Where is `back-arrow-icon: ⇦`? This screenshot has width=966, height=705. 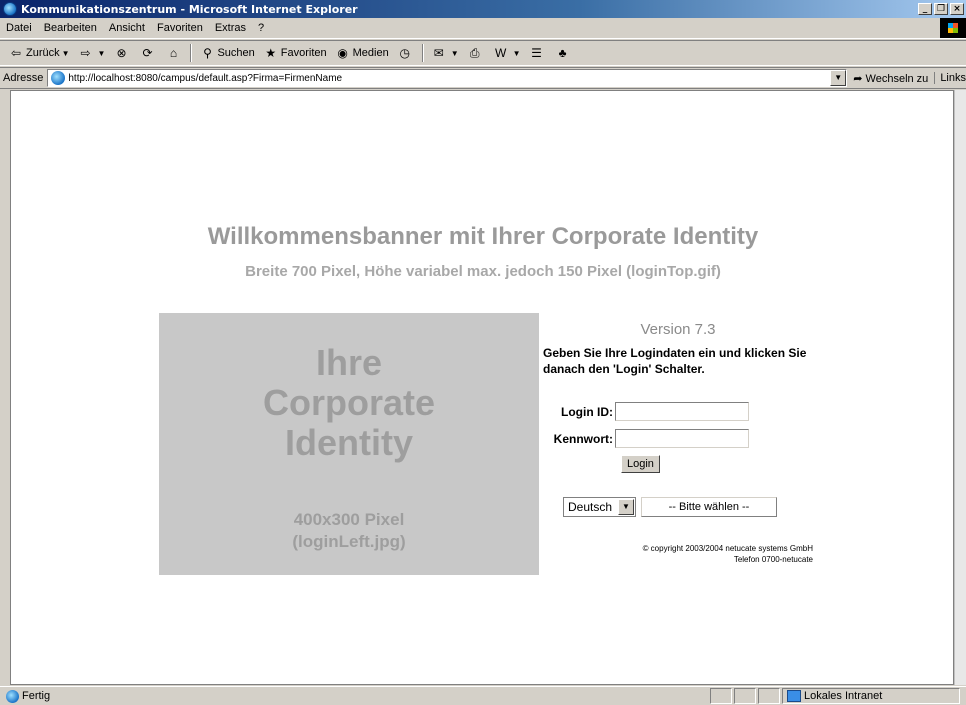
back-arrow-icon: ⇦ is located at coordinates (16, 53).